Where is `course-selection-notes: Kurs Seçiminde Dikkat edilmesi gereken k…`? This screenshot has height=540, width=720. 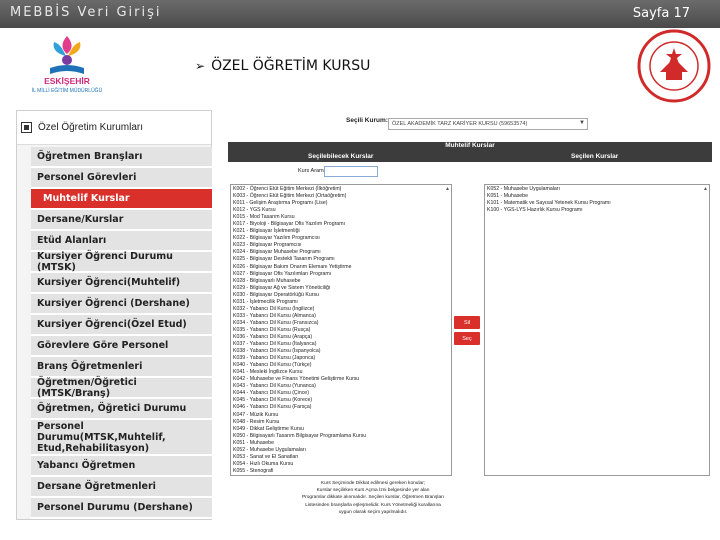
course-selection-notes: Kurs Seçiminde Dikkat edilmesi gereken k… is located at coordinates (373, 498).